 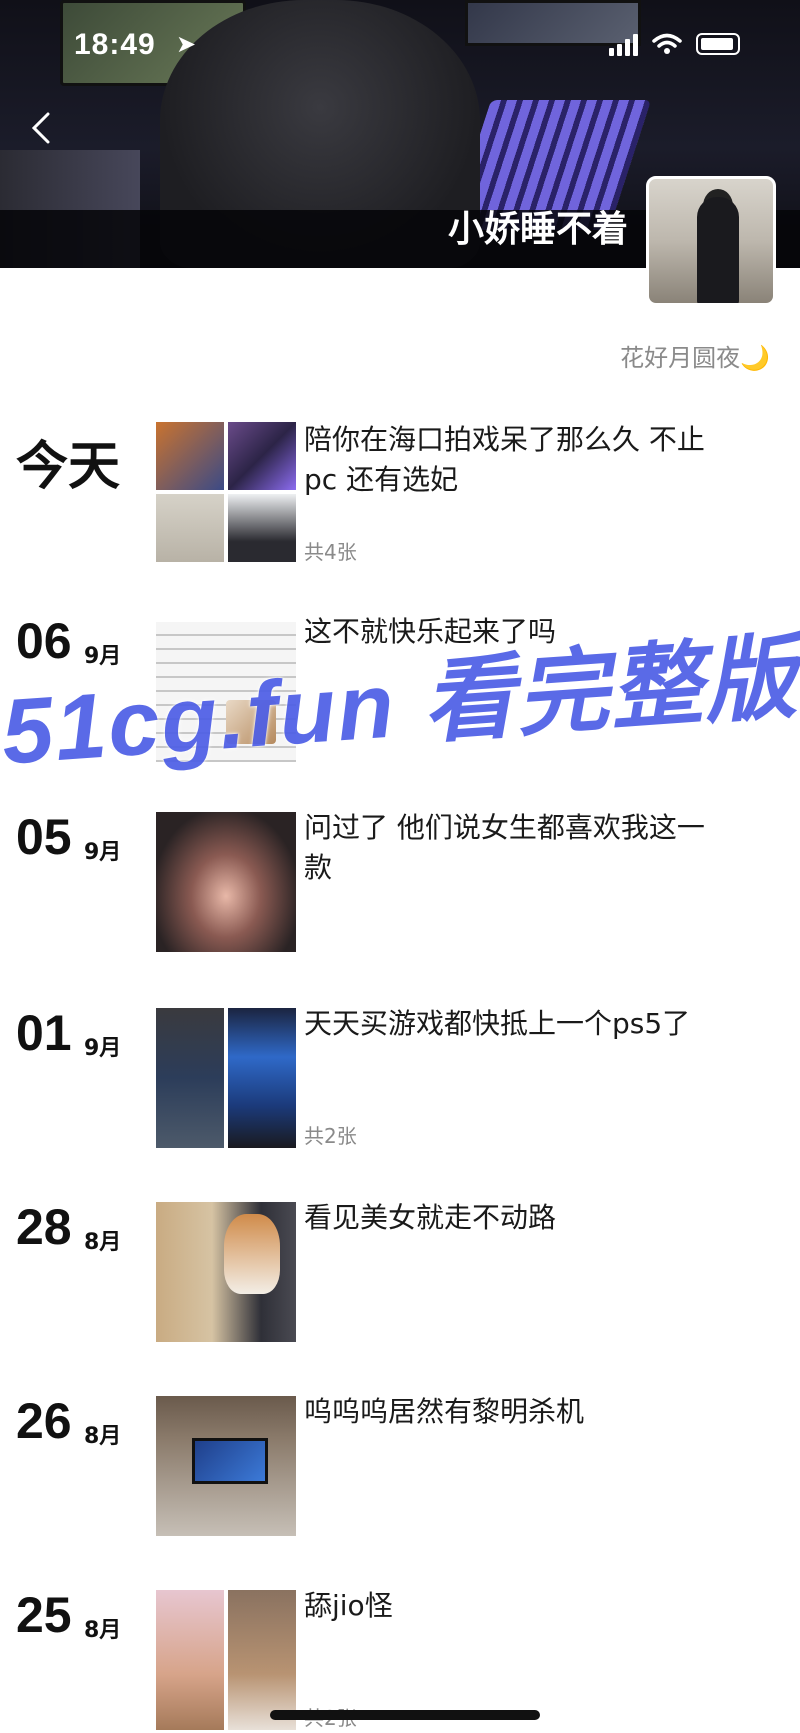 What do you see at coordinates (718, 250) in the screenshot?
I see `avatar-figure` at bounding box center [718, 250].